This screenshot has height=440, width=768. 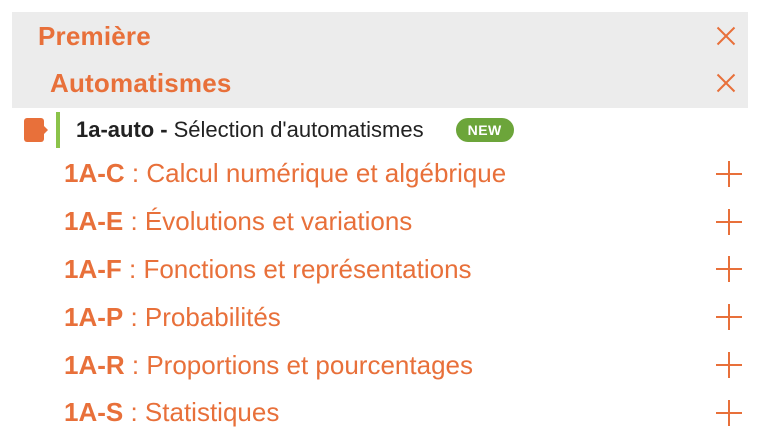 I want to click on topic-row: 1A-R : Proportions et pourcentages, so click(x=409, y=365).